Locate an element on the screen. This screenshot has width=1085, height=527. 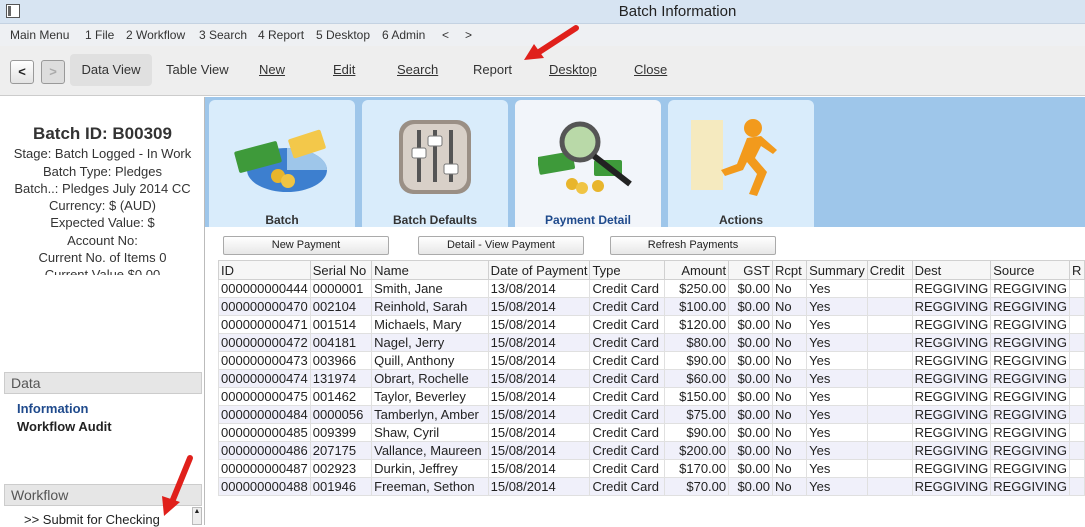
column-header: Source is located at coordinates (1030, 270).